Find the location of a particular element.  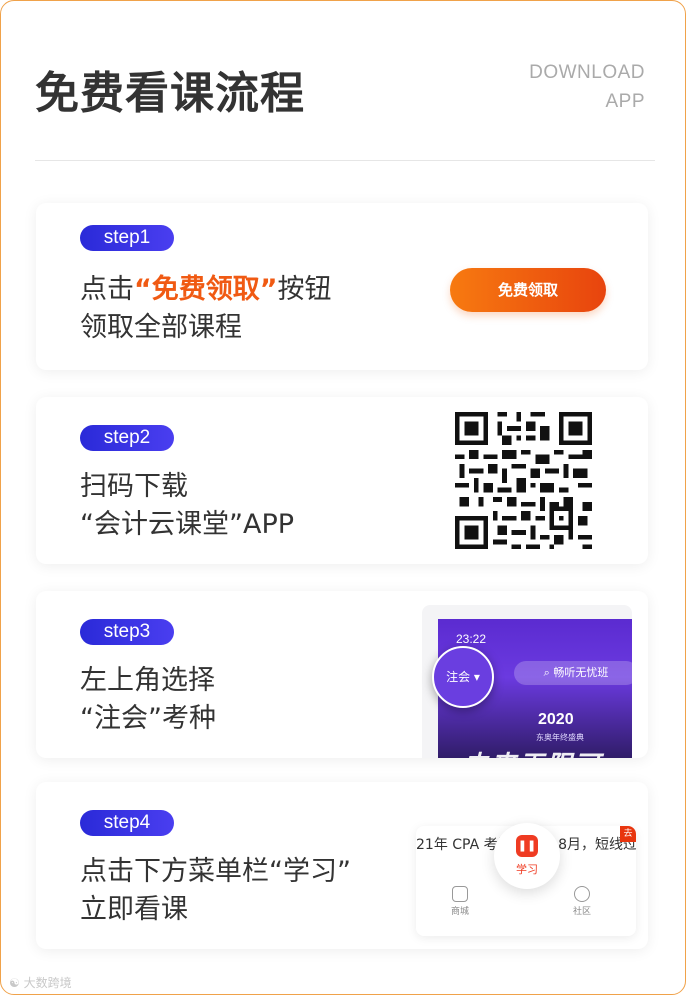

nav-community: 社区 is located at coordinates (582, 901).